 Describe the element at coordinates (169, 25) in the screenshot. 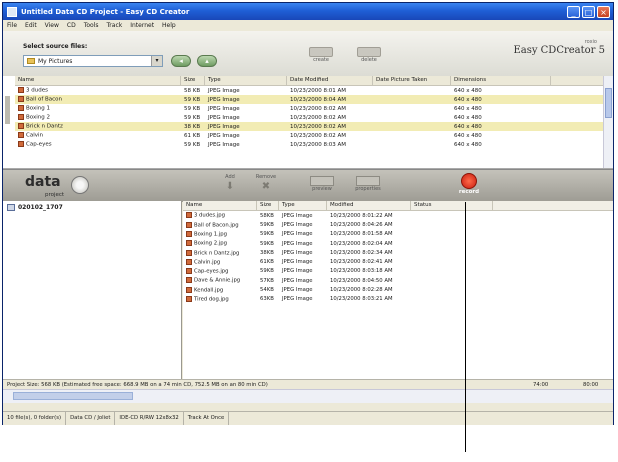

I see `menu-help: Help` at that location.